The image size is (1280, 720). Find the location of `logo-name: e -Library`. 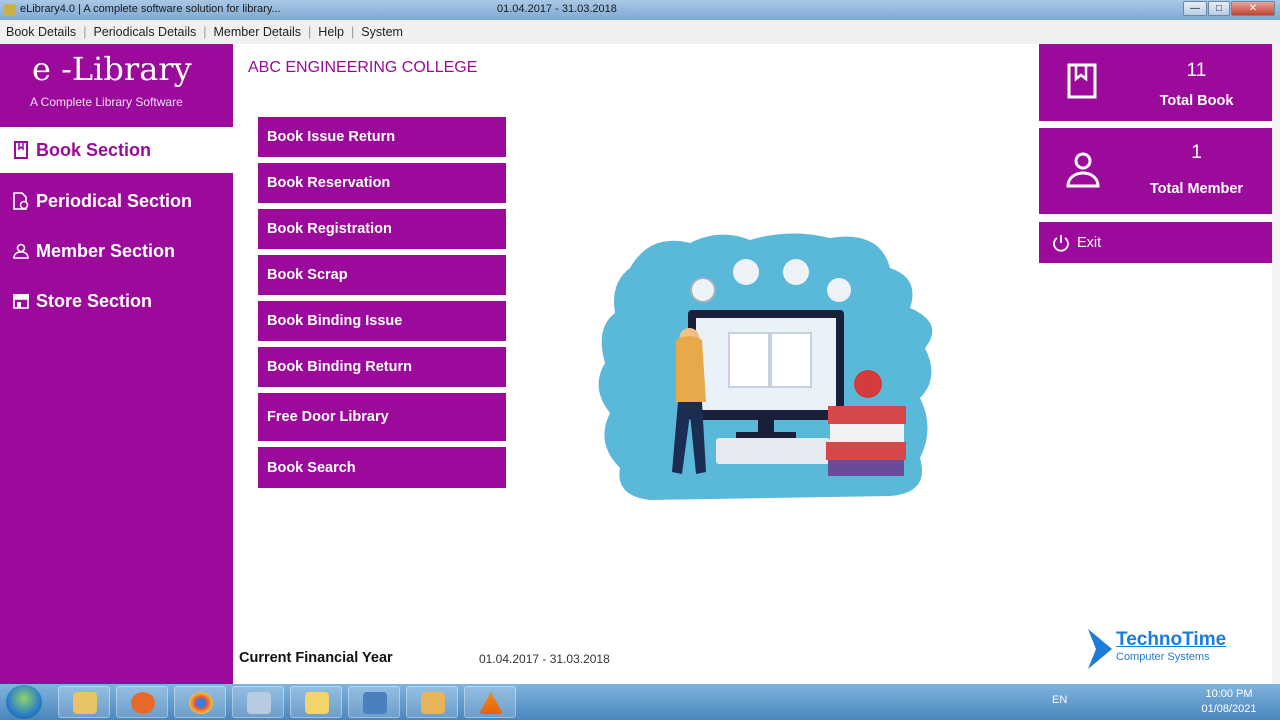

logo-name: e -Library is located at coordinates (112, 69).